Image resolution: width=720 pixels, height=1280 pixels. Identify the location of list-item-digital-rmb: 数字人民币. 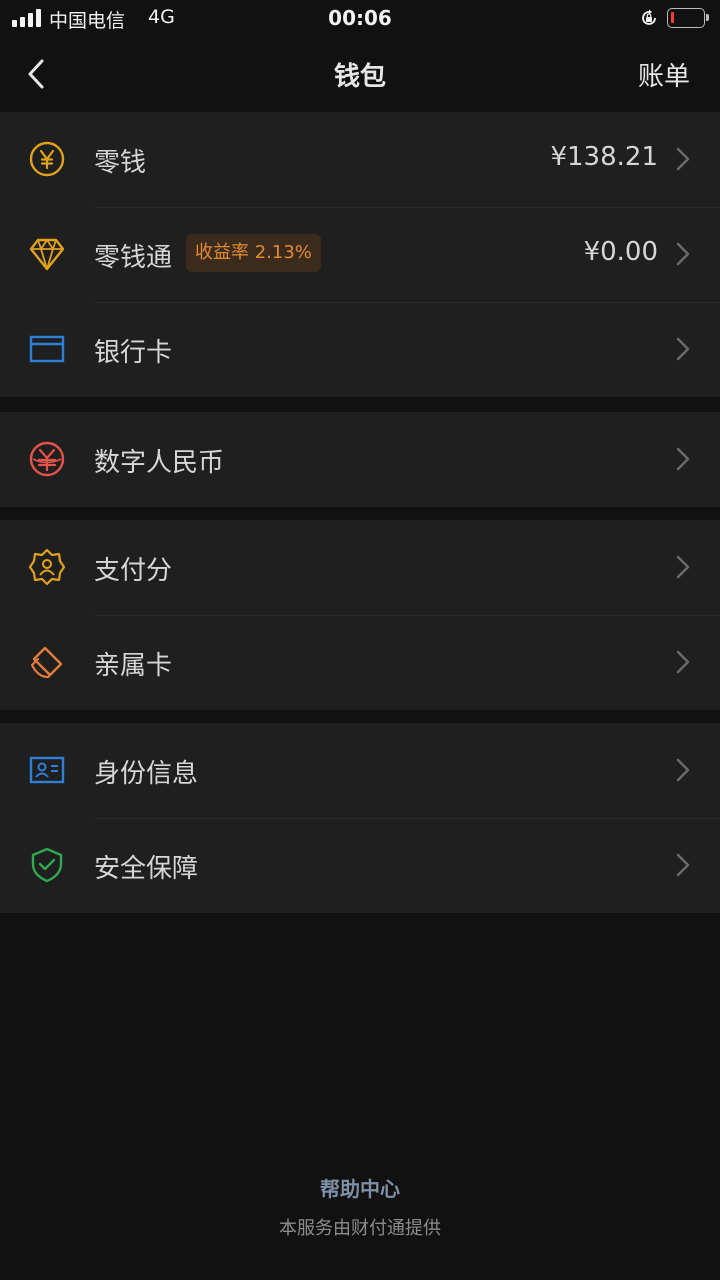
(360, 459).